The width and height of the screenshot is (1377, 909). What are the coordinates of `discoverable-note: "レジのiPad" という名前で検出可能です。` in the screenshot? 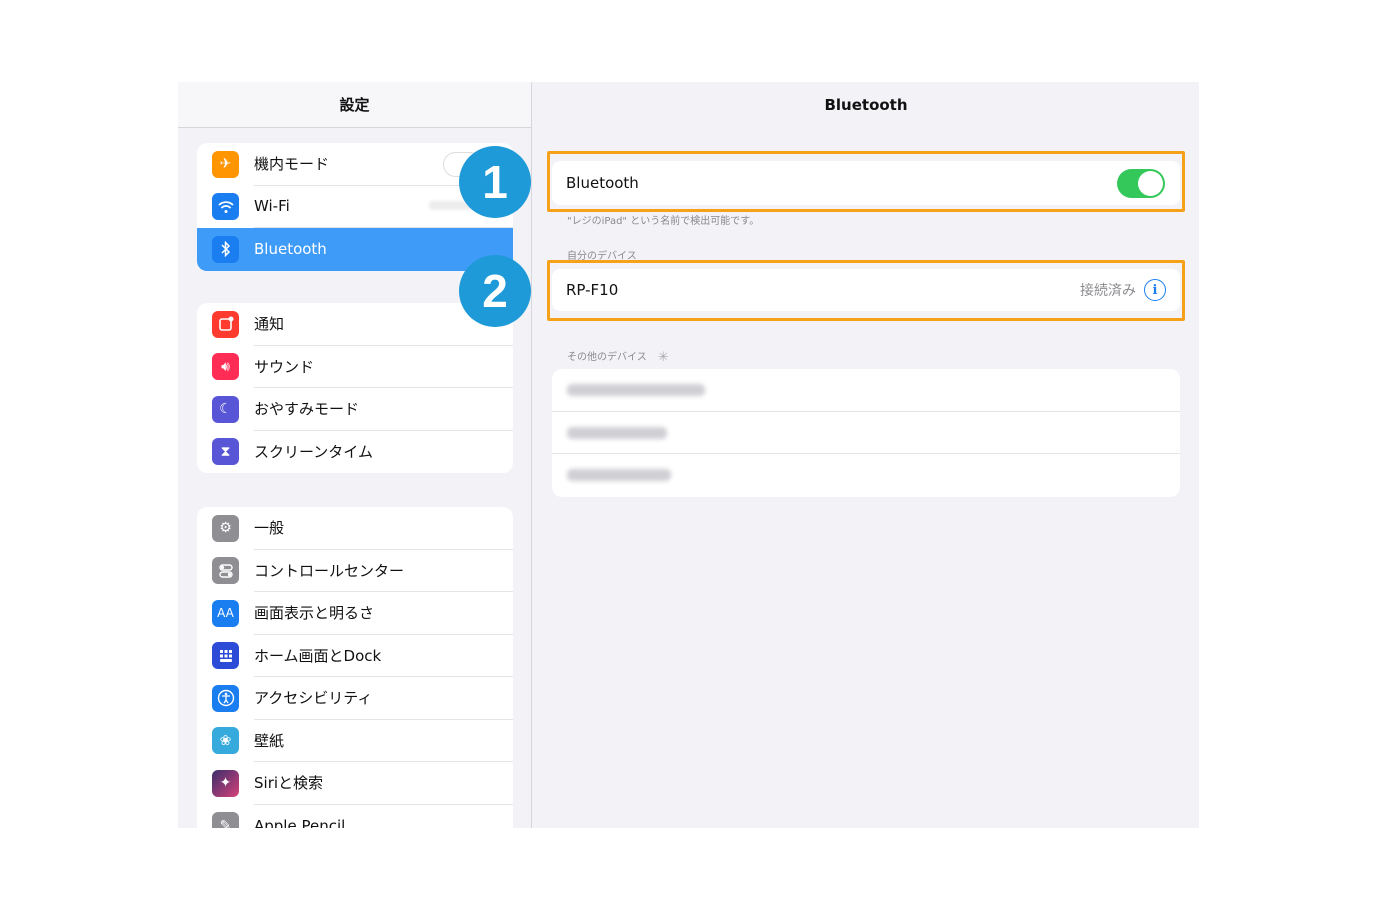 It's located at (663, 221).